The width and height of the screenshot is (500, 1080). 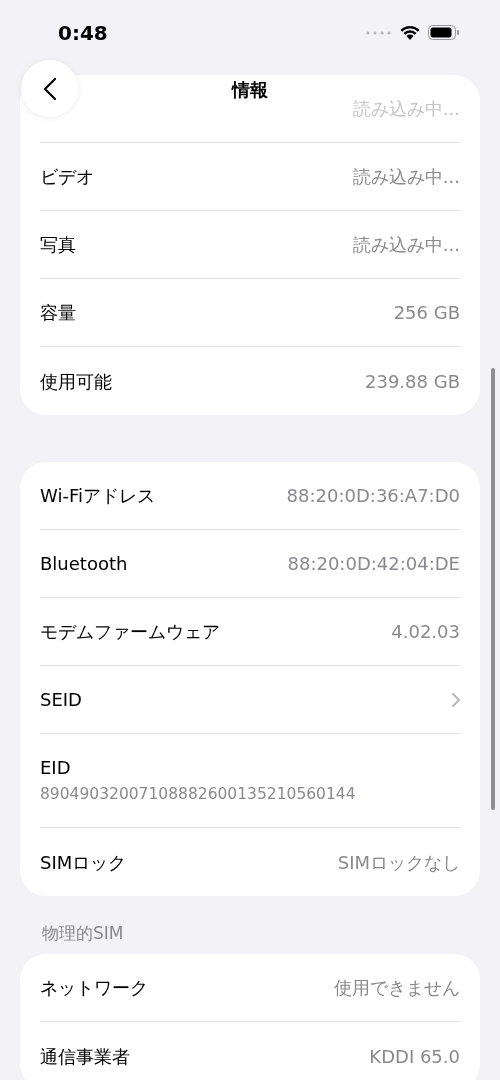 I want to click on row-label: 使用可能, so click(x=76, y=381).